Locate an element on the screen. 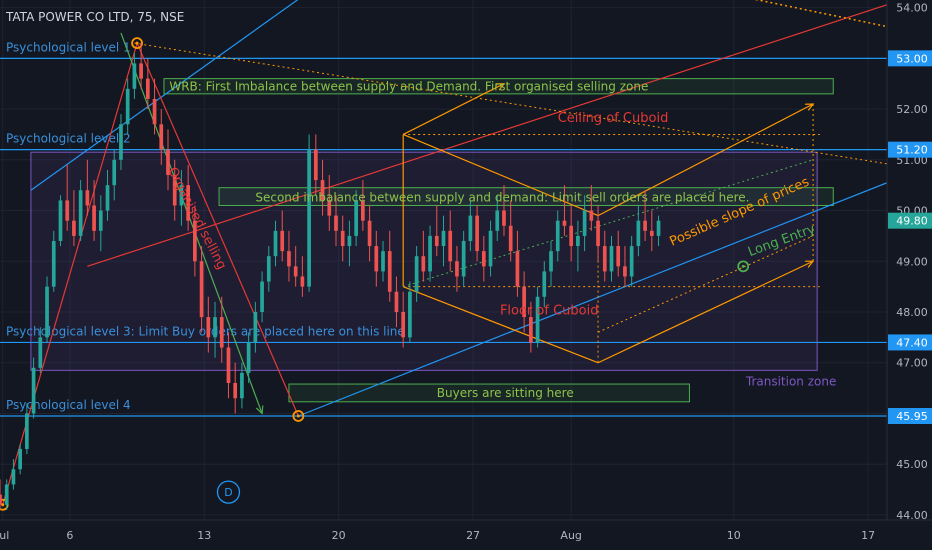 This screenshot has height=550, width=932. time-tick-label: 13 is located at coordinates (204, 535).